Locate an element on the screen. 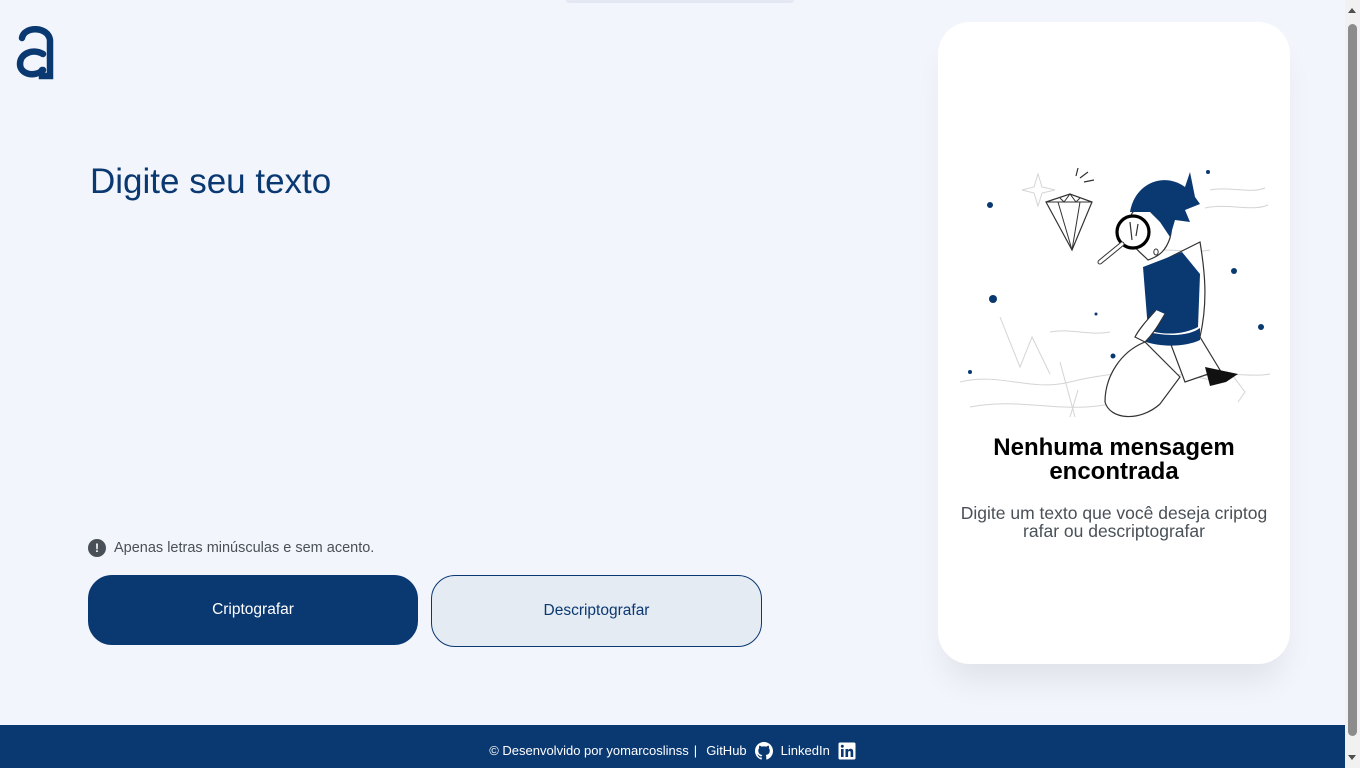 Image resolution: width=1360 pixels, height=768 pixels. input-hint: ! Apenas letras minúsculas e sem acento. is located at coordinates (231, 548).